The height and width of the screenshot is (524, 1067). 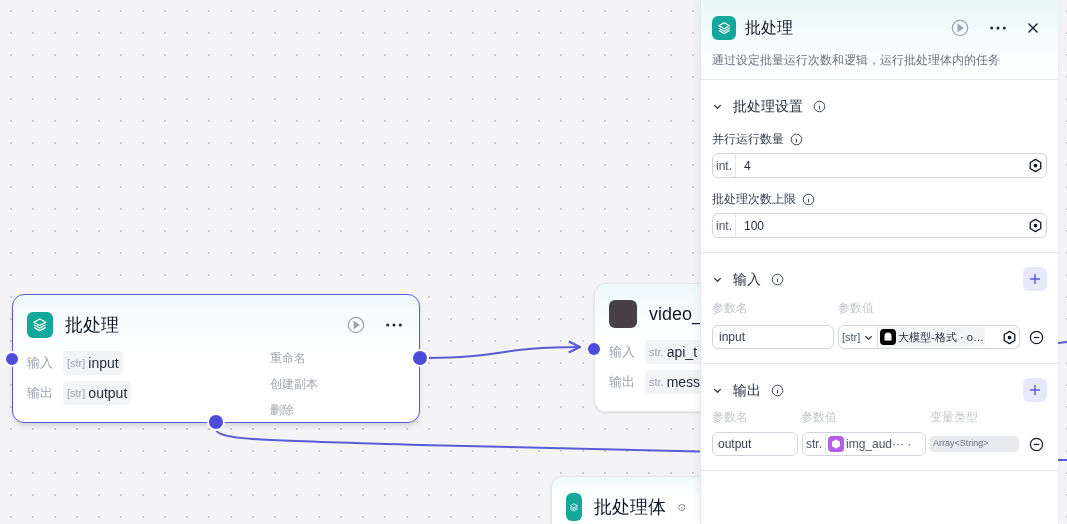 What do you see at coordinates (747, 390) in the screenshot?
I see `section-title: 输出` at bounding box center [747, 390].